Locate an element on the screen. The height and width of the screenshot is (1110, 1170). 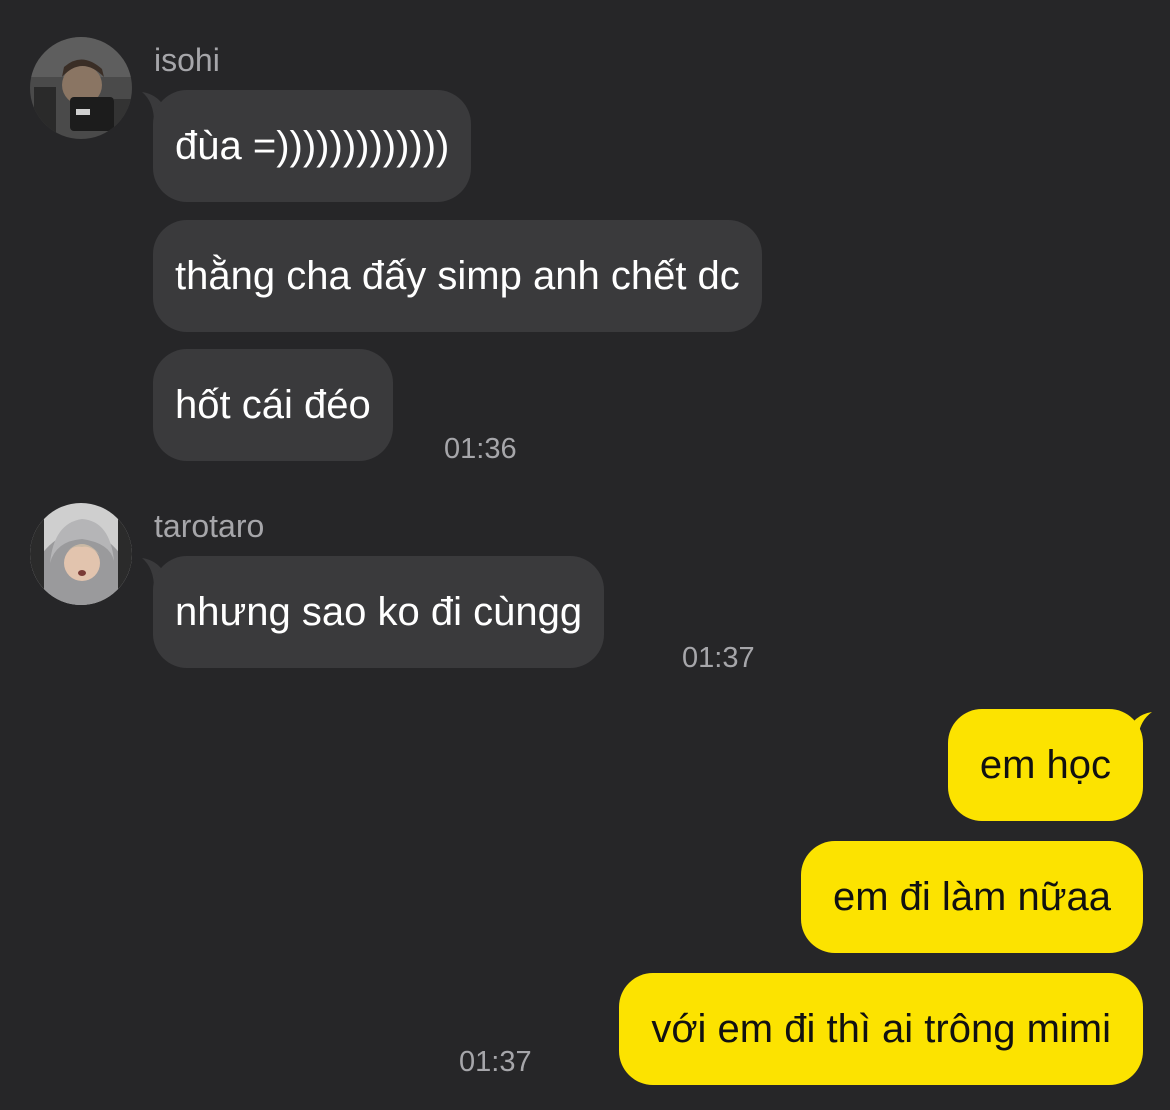
message-bubble: với em đi thì ai trông mimi is located at coordinates (881, 1029).